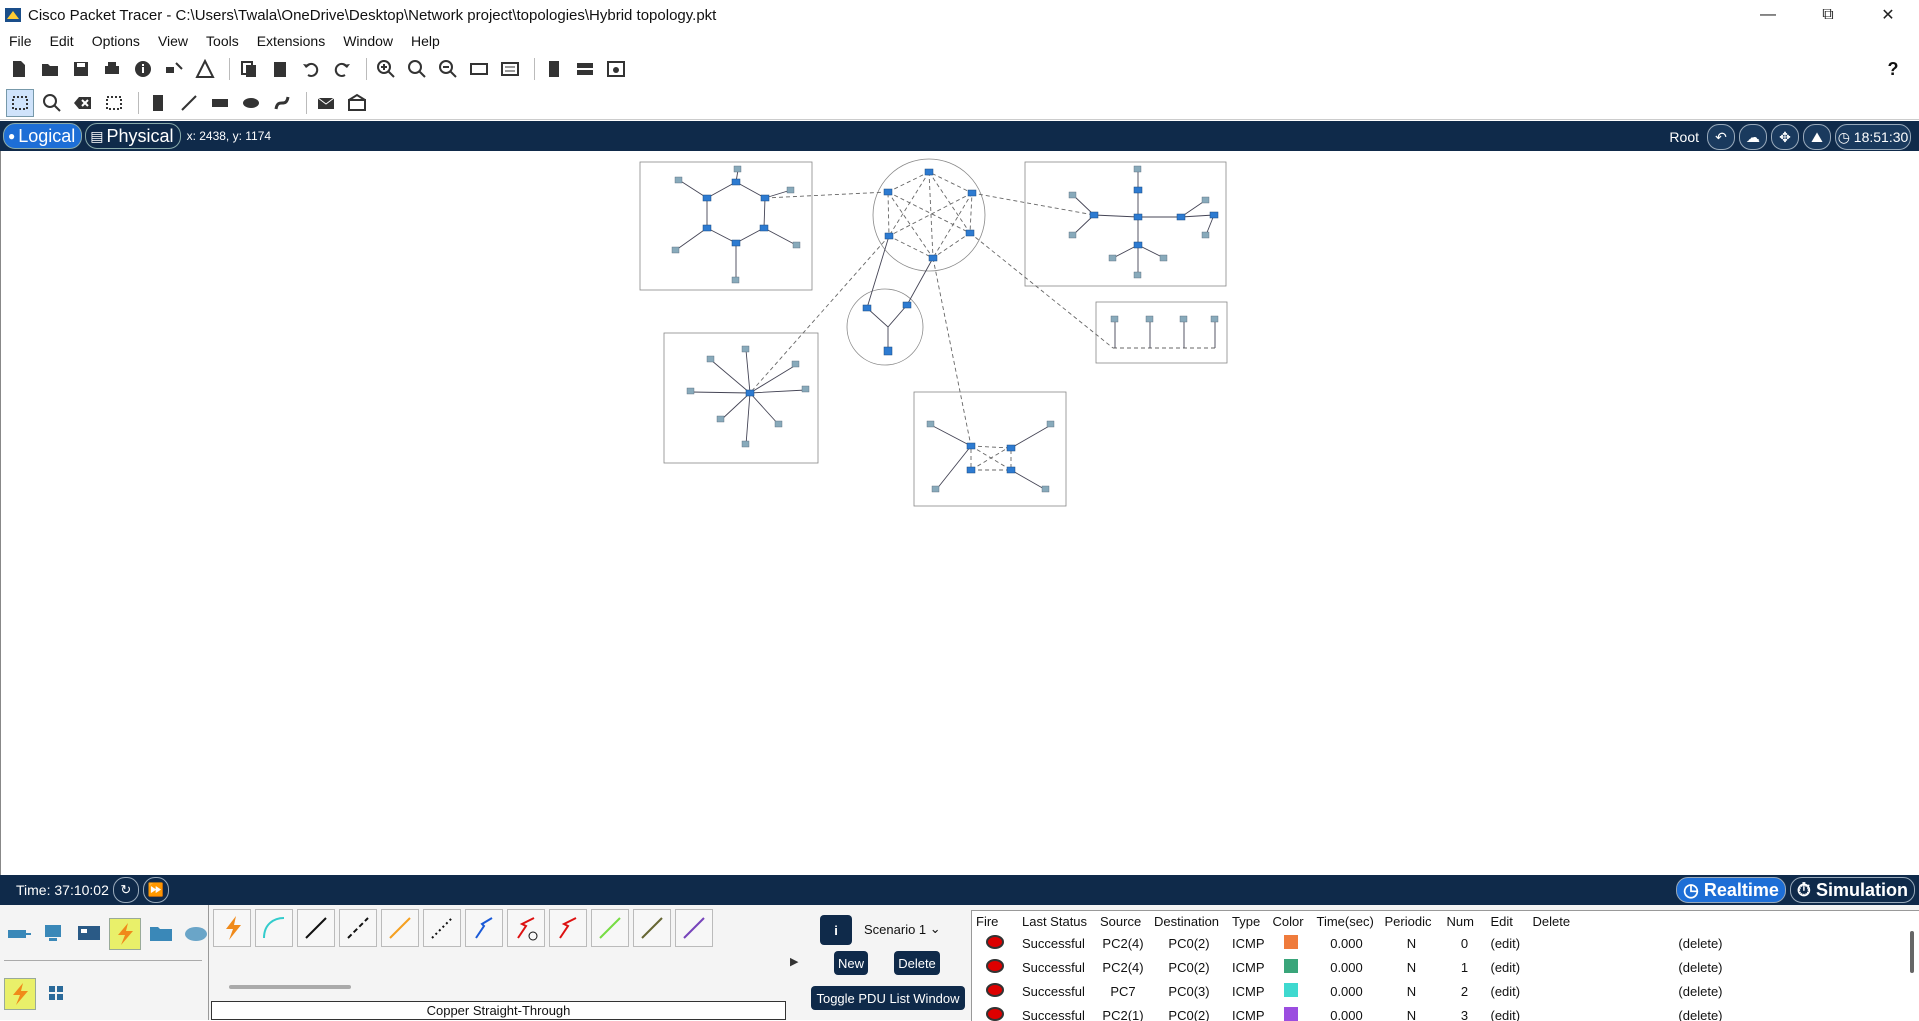 The image size is (1919, 1021). What do you see at coordinates (794, 961) in the screenshot?
I see `collapse-arrow-icon: ▶` at bounding box center [794, 961].